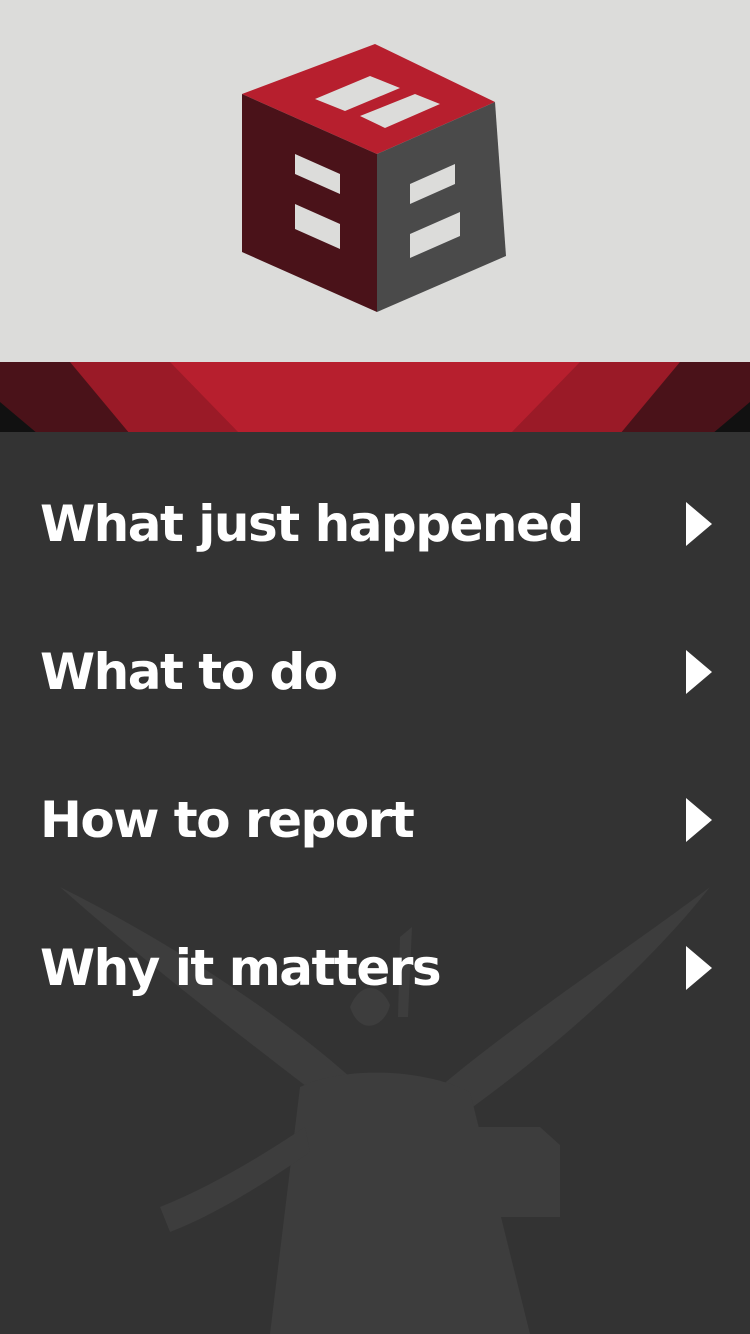  I want to click on menu-item-how-to-report: How to report, so click(375, 820).